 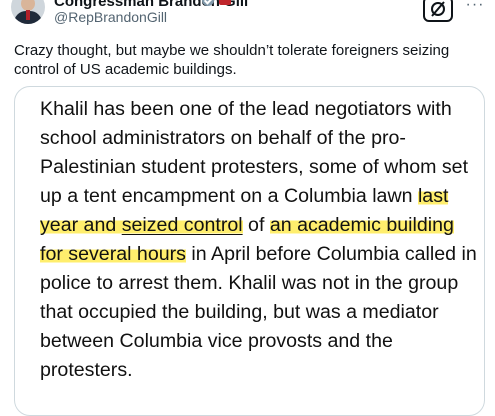 What do you see at coordinates (256, 225) in the screenshot?
I see `excerpt-text-between: of` at bounding box center [256, 225].